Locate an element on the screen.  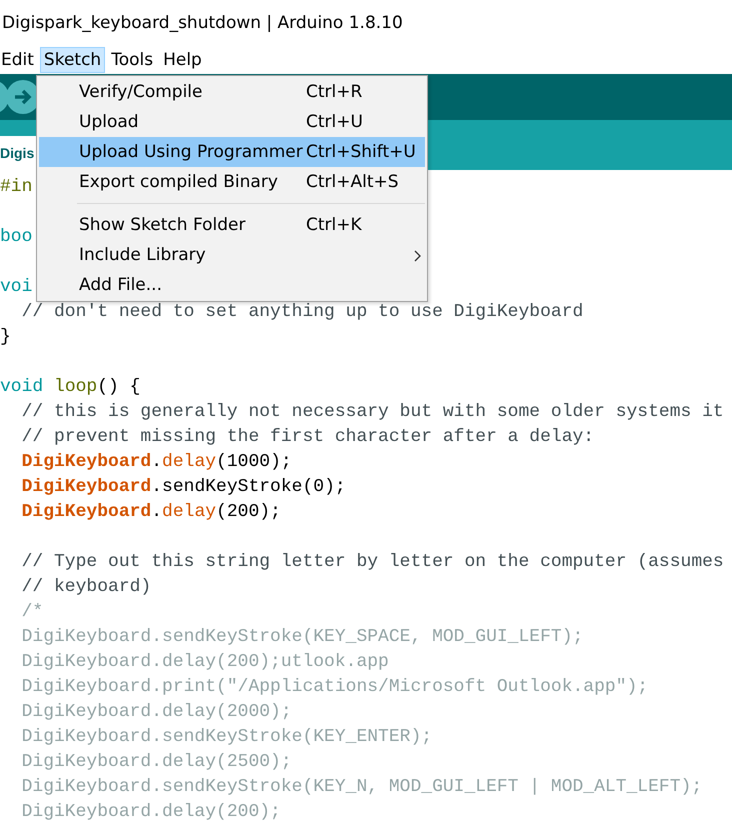
code-line: DigiKeyboard.sendKeyStroke(KEY_N, MOD_GUI_LEFT | MOD_ALT_LEFT); is located at coordinates (361, 787).